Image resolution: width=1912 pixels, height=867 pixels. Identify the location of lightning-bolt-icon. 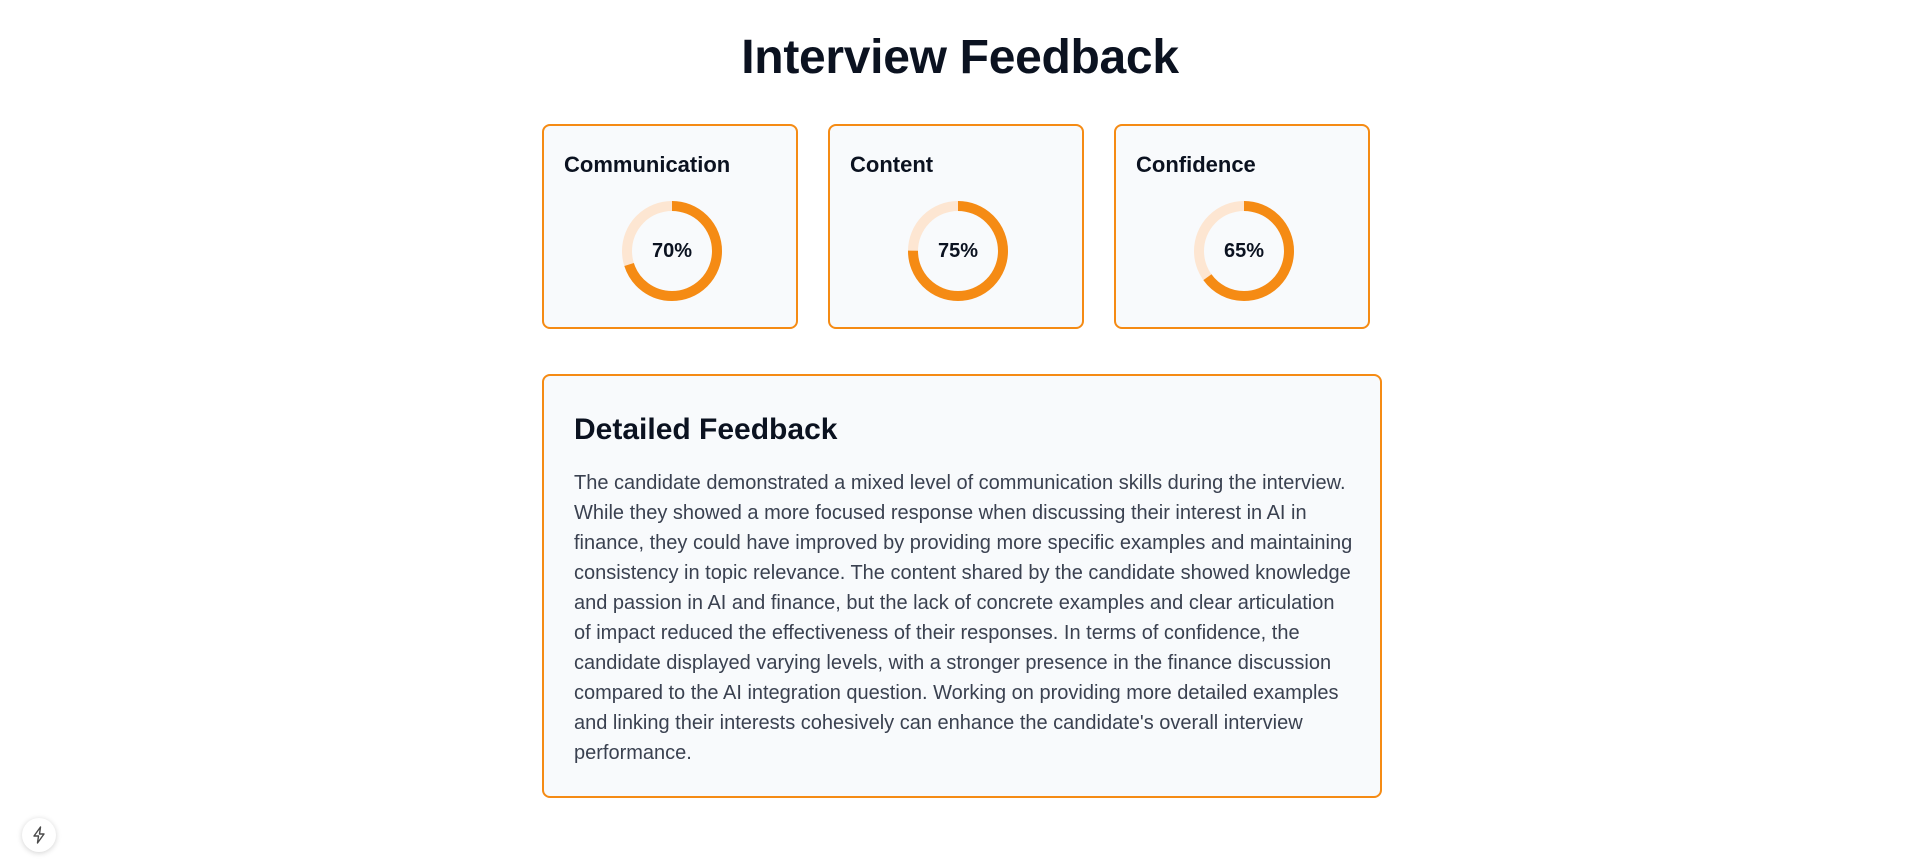
(39, 835).